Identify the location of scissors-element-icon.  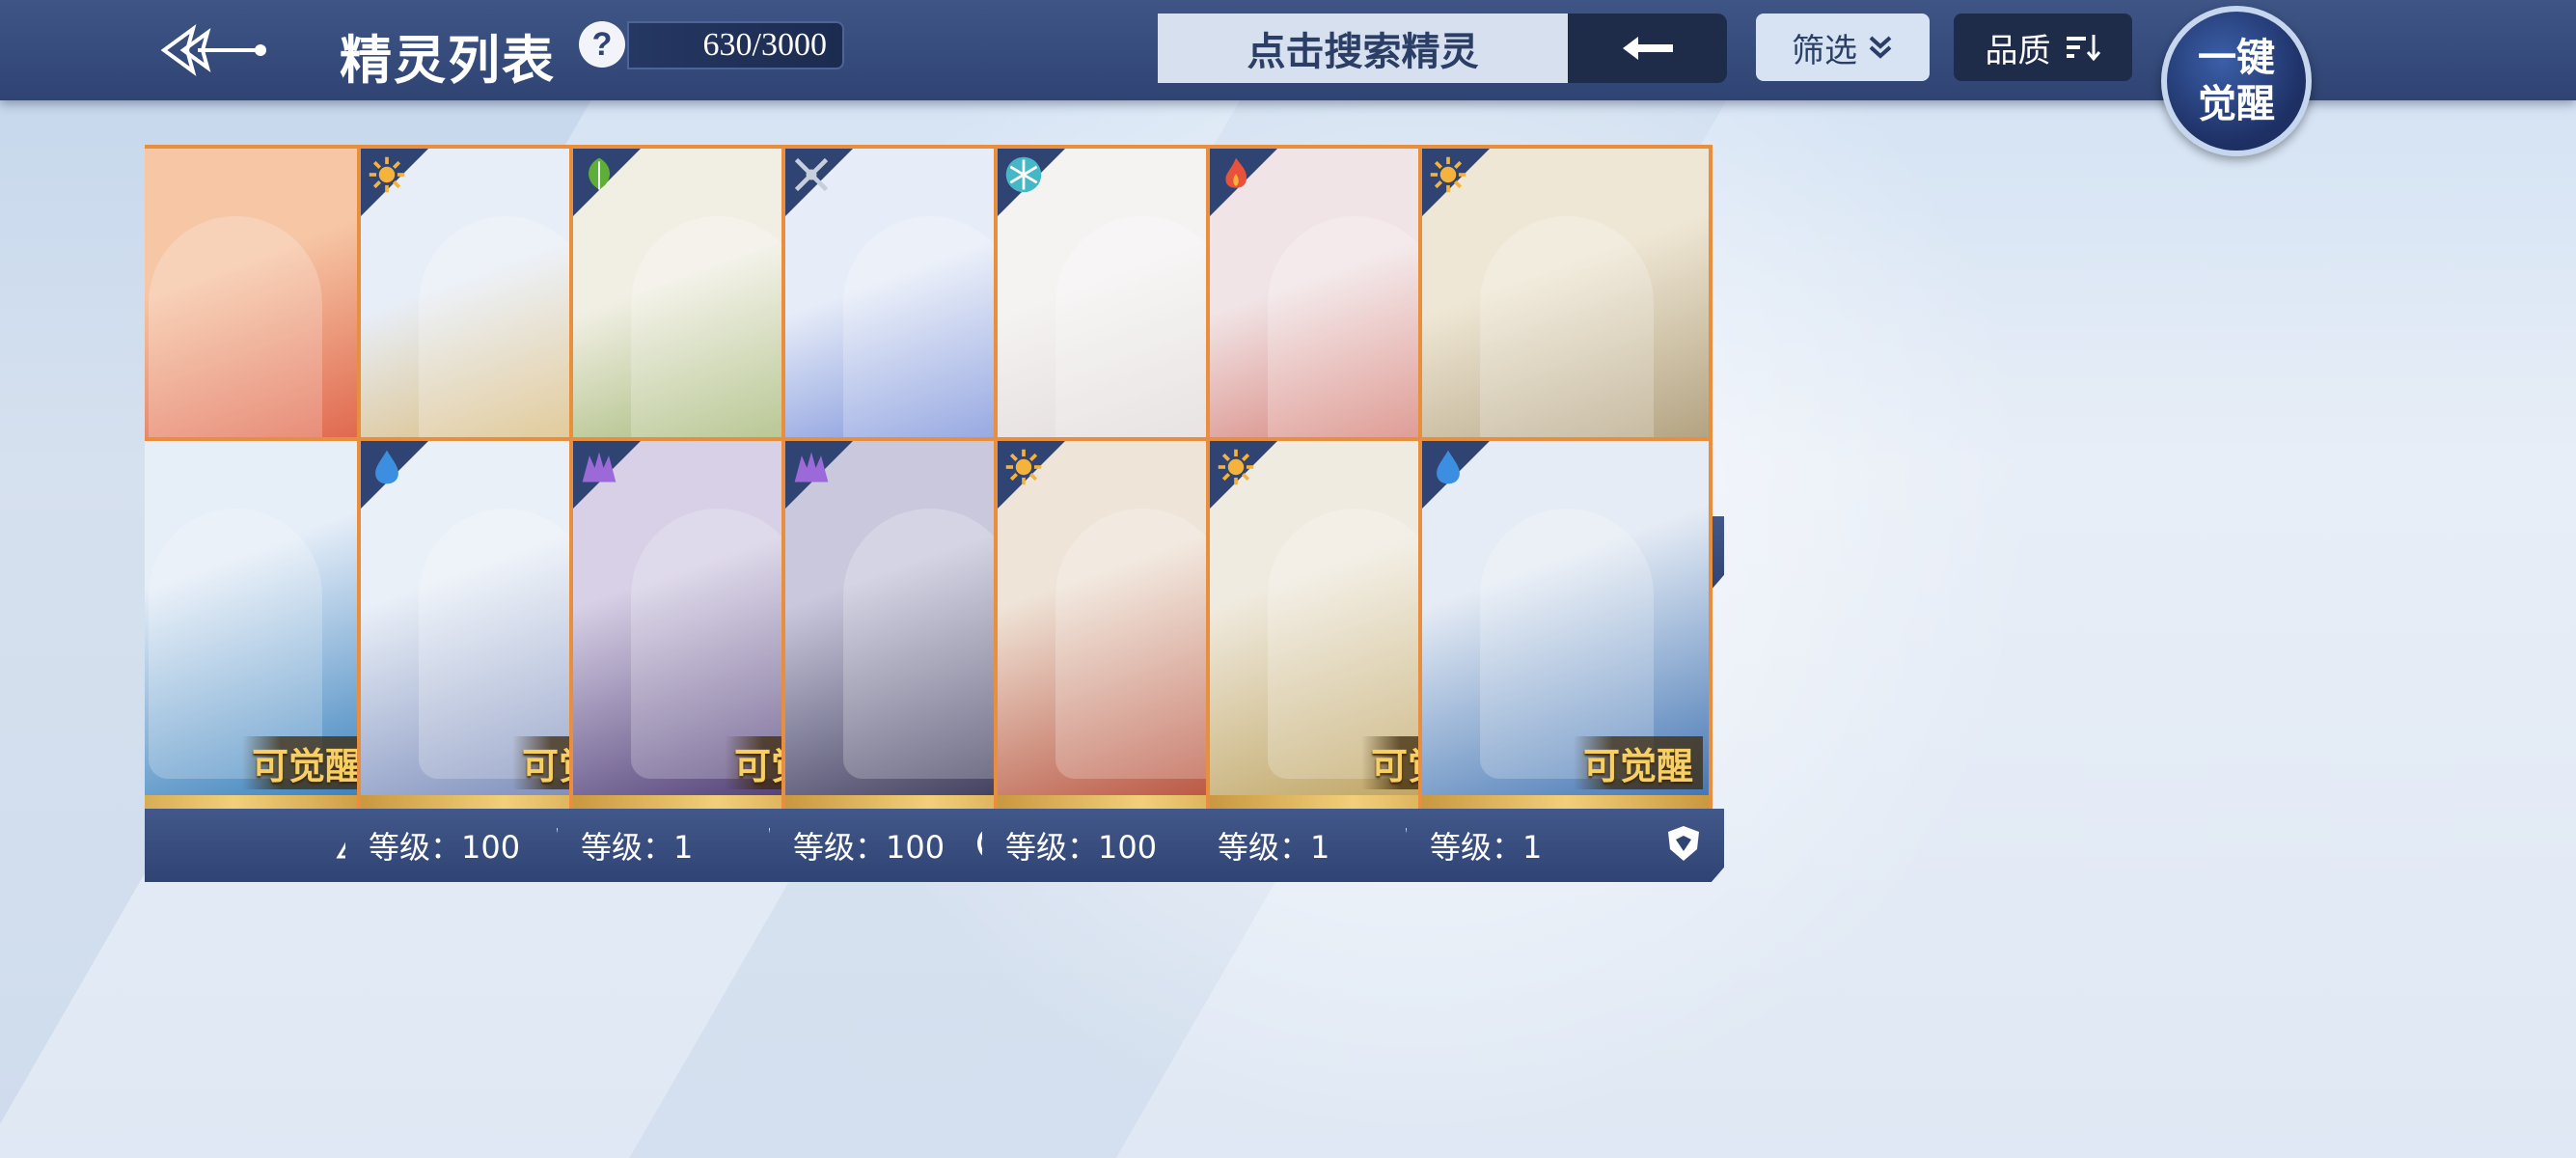
(811, 174).